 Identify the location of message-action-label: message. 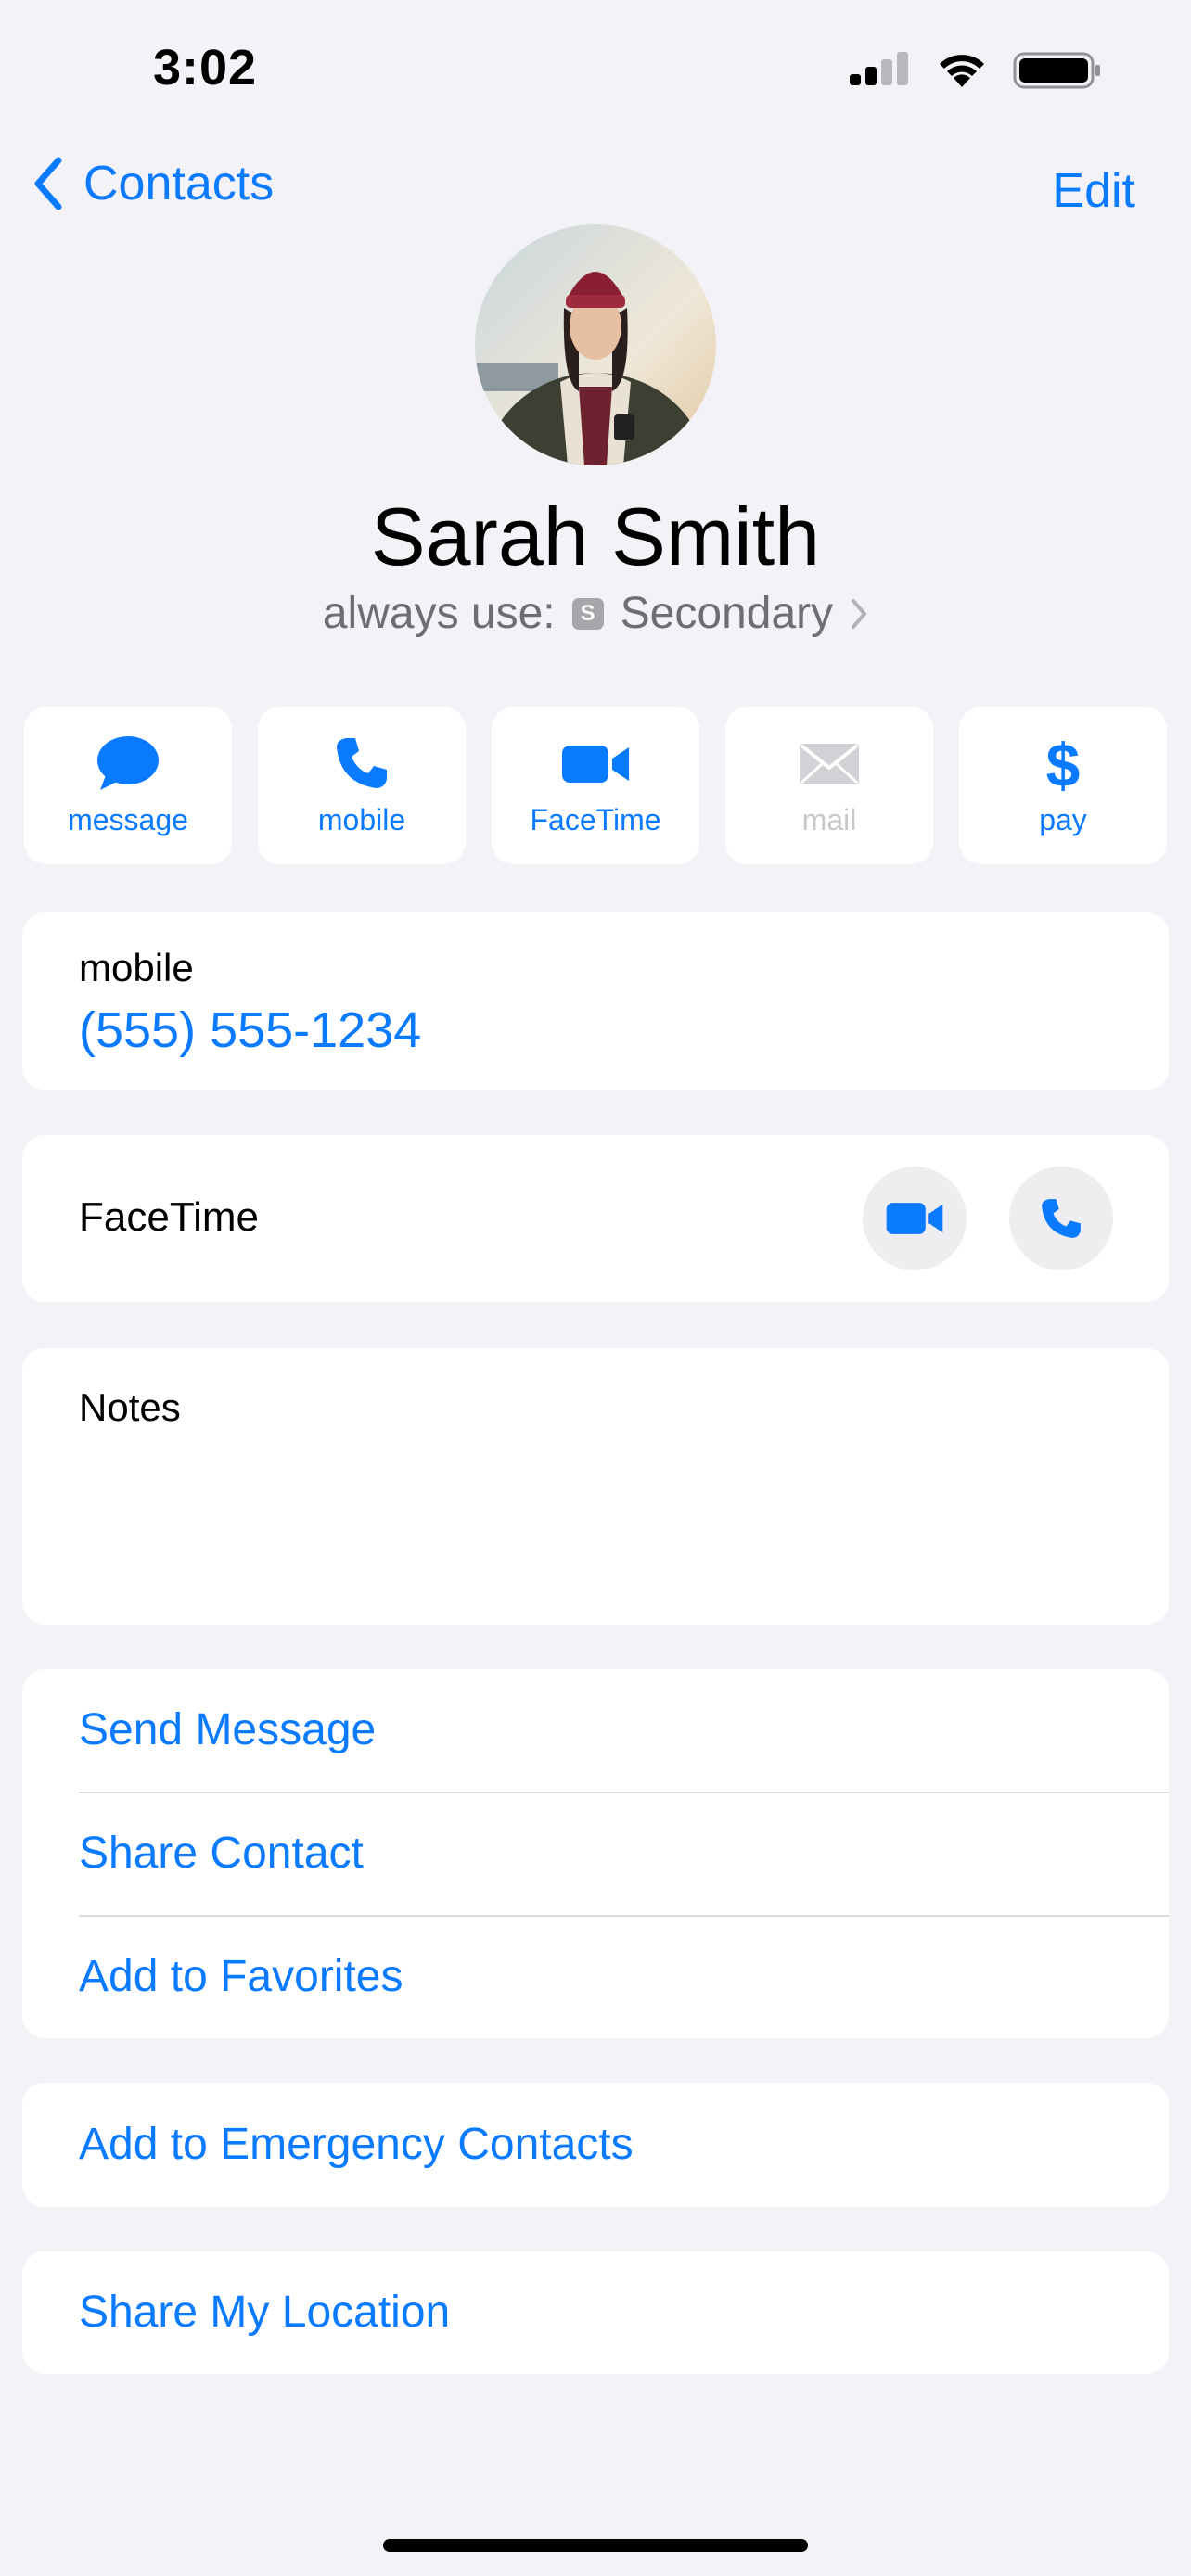
(128, 819).